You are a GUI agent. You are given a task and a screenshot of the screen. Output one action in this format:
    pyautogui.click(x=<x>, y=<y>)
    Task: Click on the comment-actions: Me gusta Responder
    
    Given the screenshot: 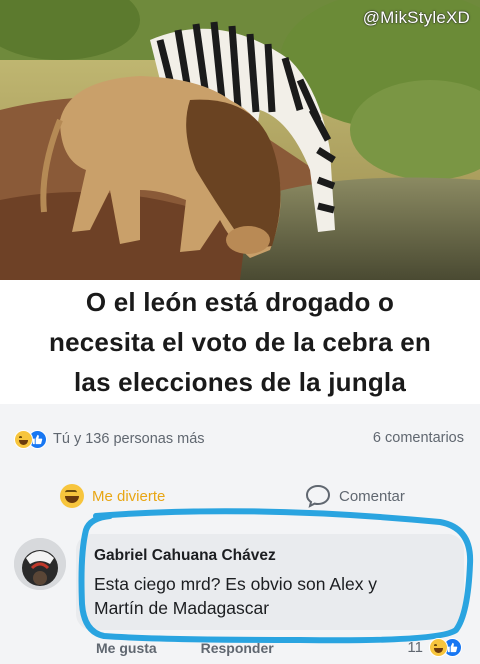 What is the action you would take?
    pyautogui.click(x=205, y=648)
    